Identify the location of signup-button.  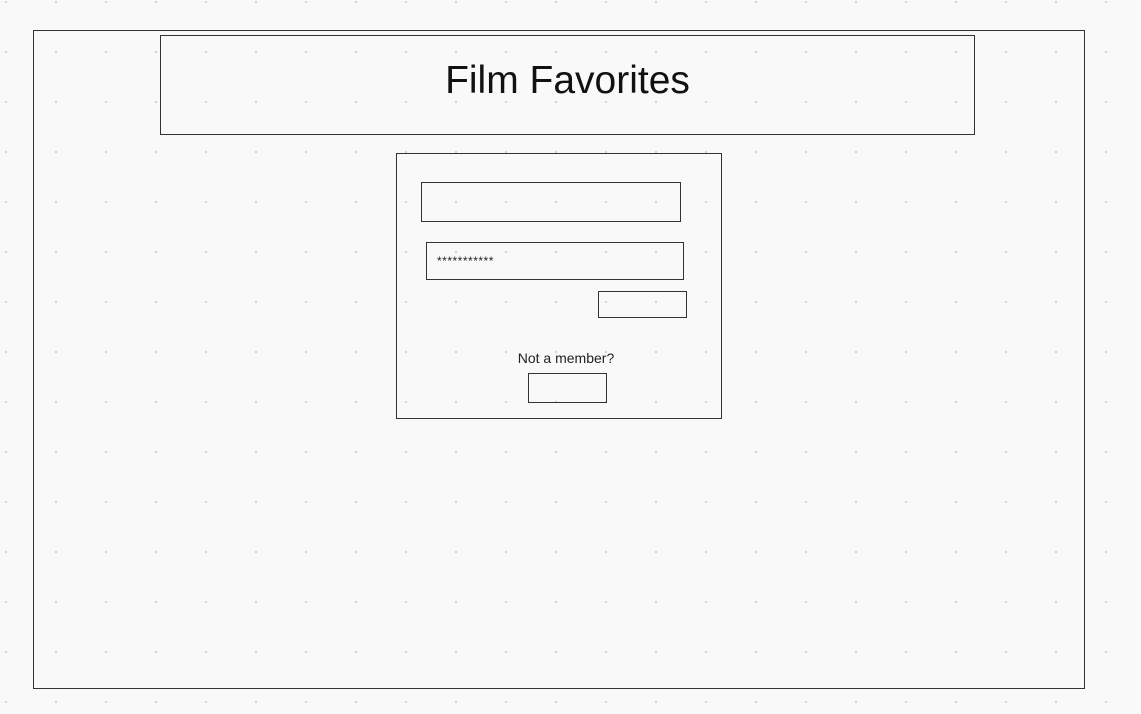
(567, 388).